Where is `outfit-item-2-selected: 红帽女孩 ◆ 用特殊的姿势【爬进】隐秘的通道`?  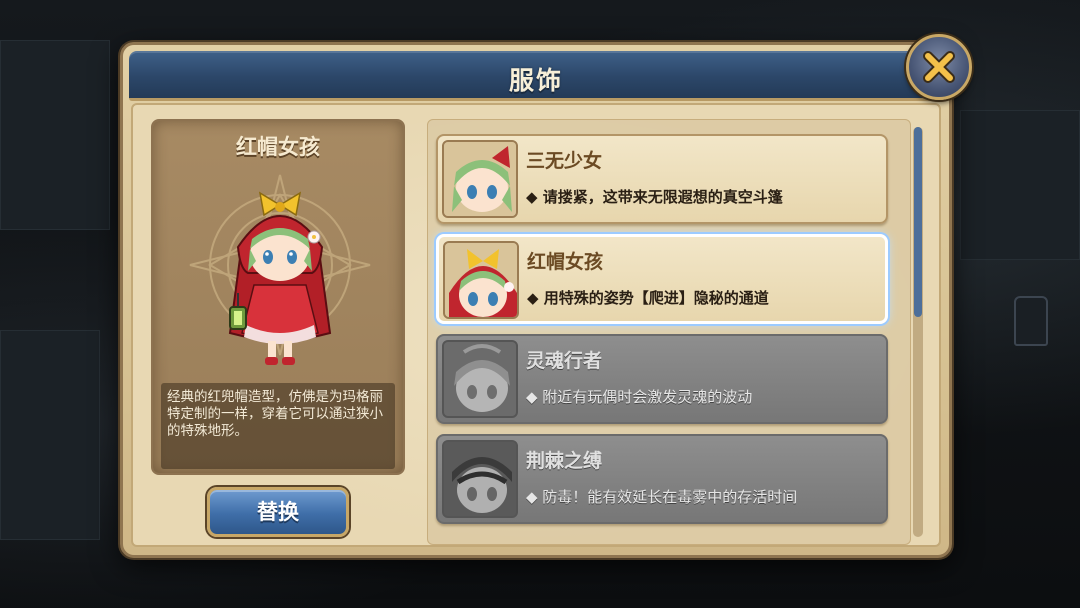
outfit-item-2-selected: 红帽女孩 ◆ 用特殊的姿势【爬进】隐秘的通道 is located at coordinates (662, 279).